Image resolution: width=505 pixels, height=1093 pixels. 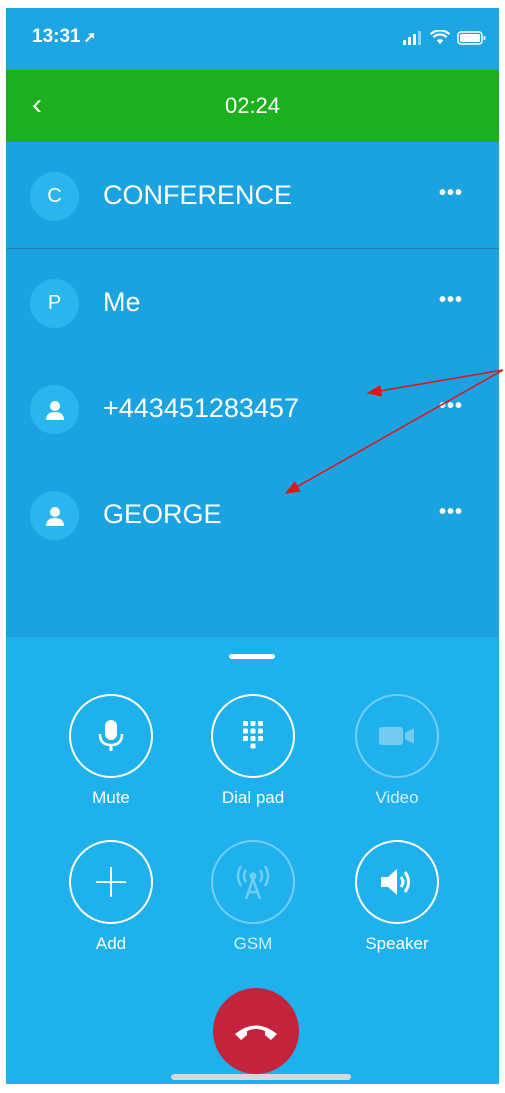 I want to click on annotation-overlay, so click(x=394, y=431).